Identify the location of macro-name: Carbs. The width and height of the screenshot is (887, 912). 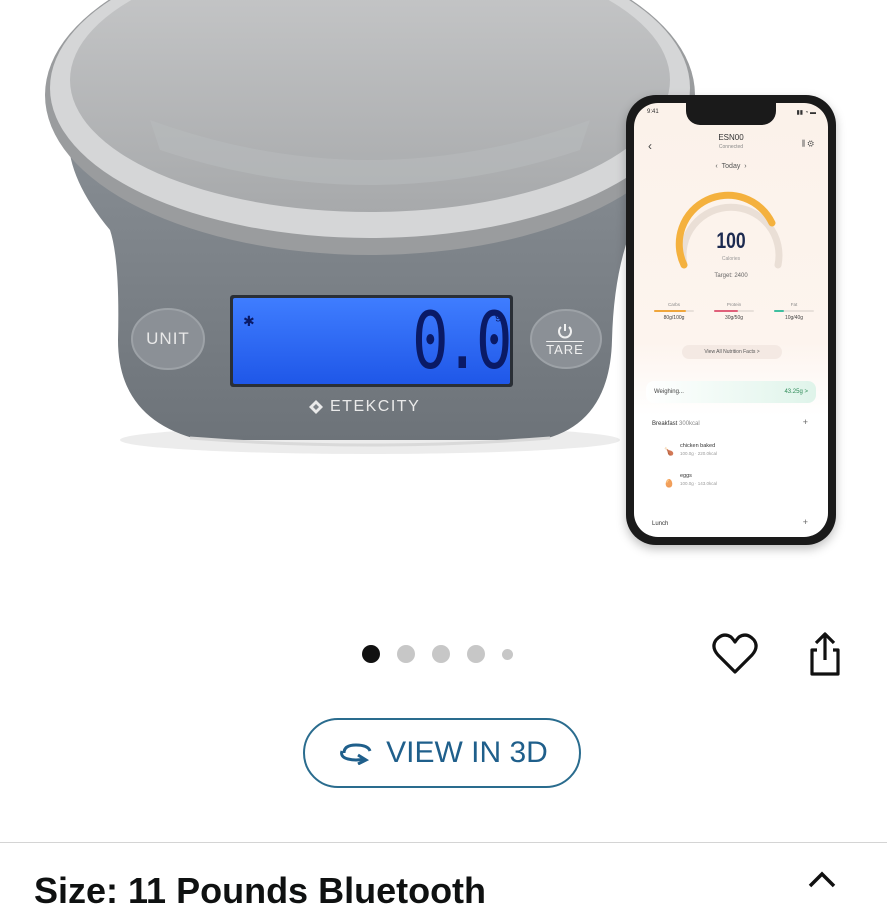
(673, 304).